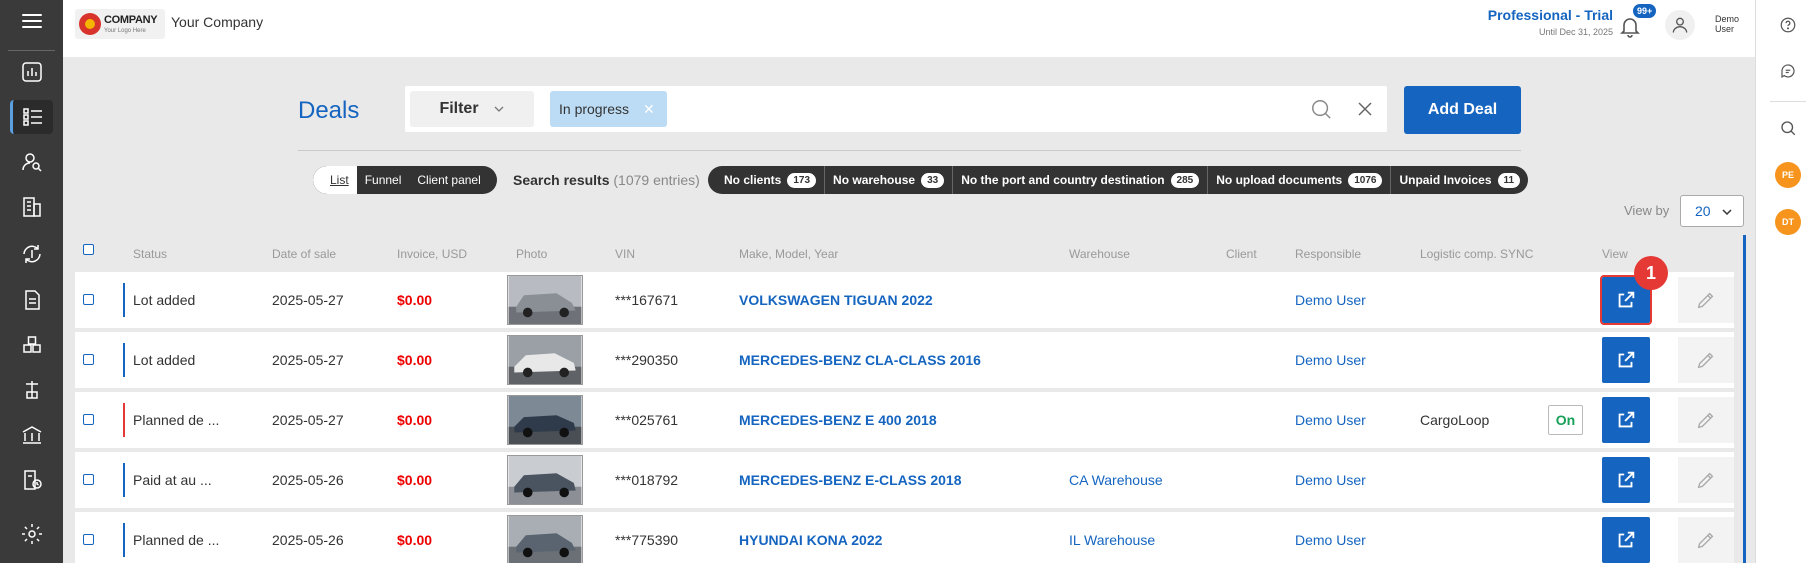 The height and width of the screenshot is (563, 1818). What do you see at coordinates (1575, 32) in the screenshot?
I see `plan-subtitle: Until Dec 31, 2025` at bounding box center [1575, 32].